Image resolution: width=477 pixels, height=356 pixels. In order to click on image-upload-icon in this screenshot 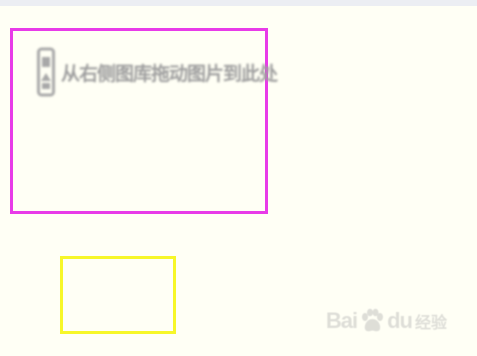, I will do `click(46, 72)`.